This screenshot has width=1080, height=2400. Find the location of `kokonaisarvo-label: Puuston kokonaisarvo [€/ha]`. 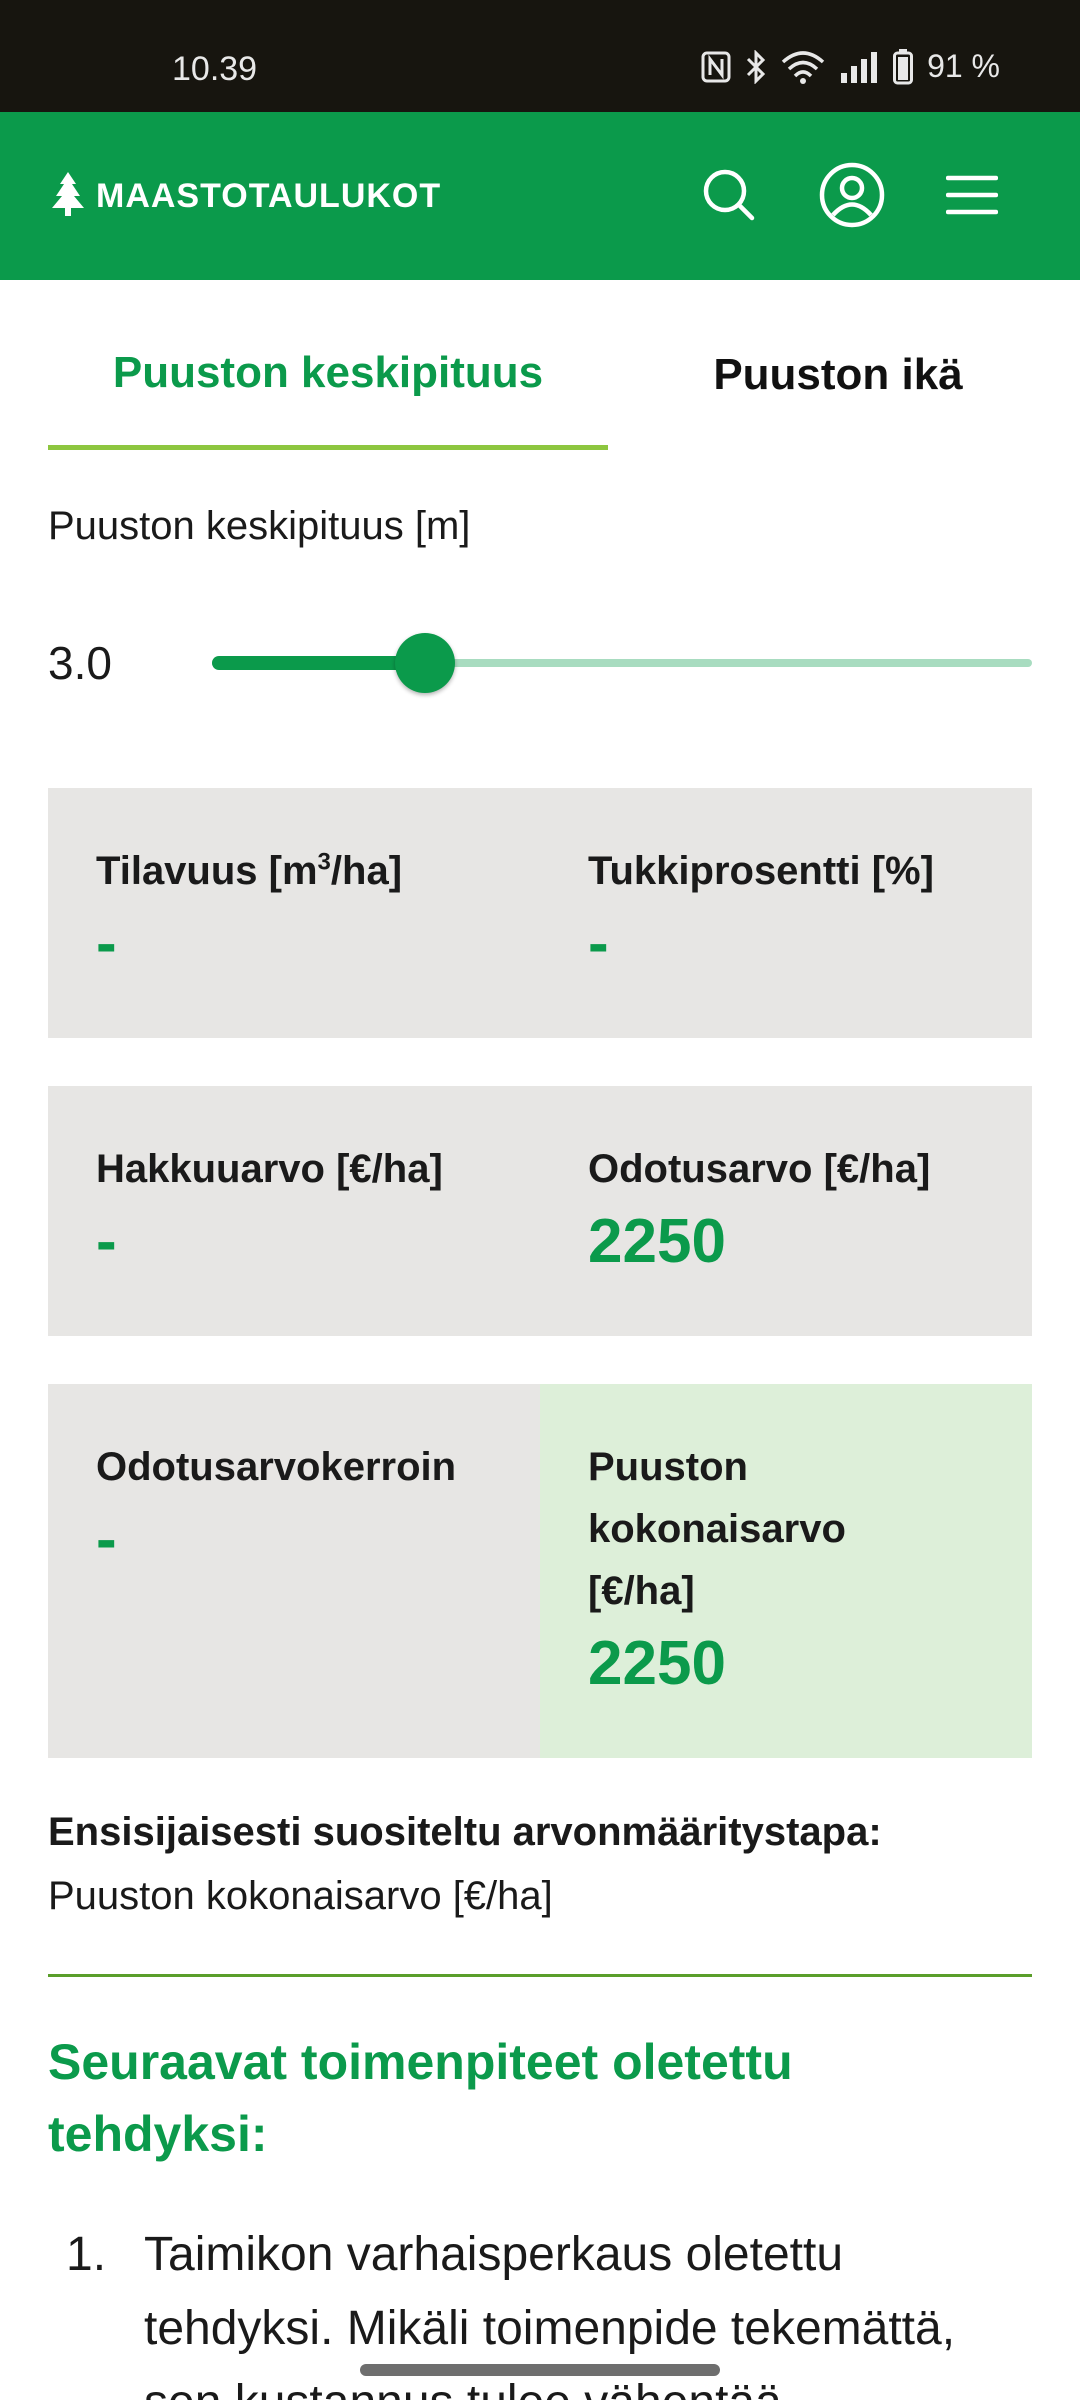

kokonaisarvo-label: Puuston kokonaisarvo [€/ha] is located at coordinates (717, 1529).